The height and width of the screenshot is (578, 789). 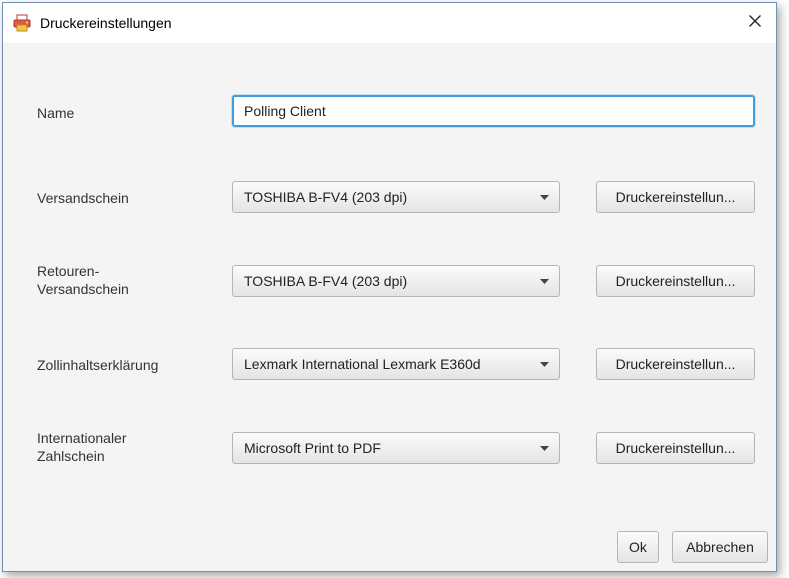 I want to click on close-icon, so click(x=755, y=23).